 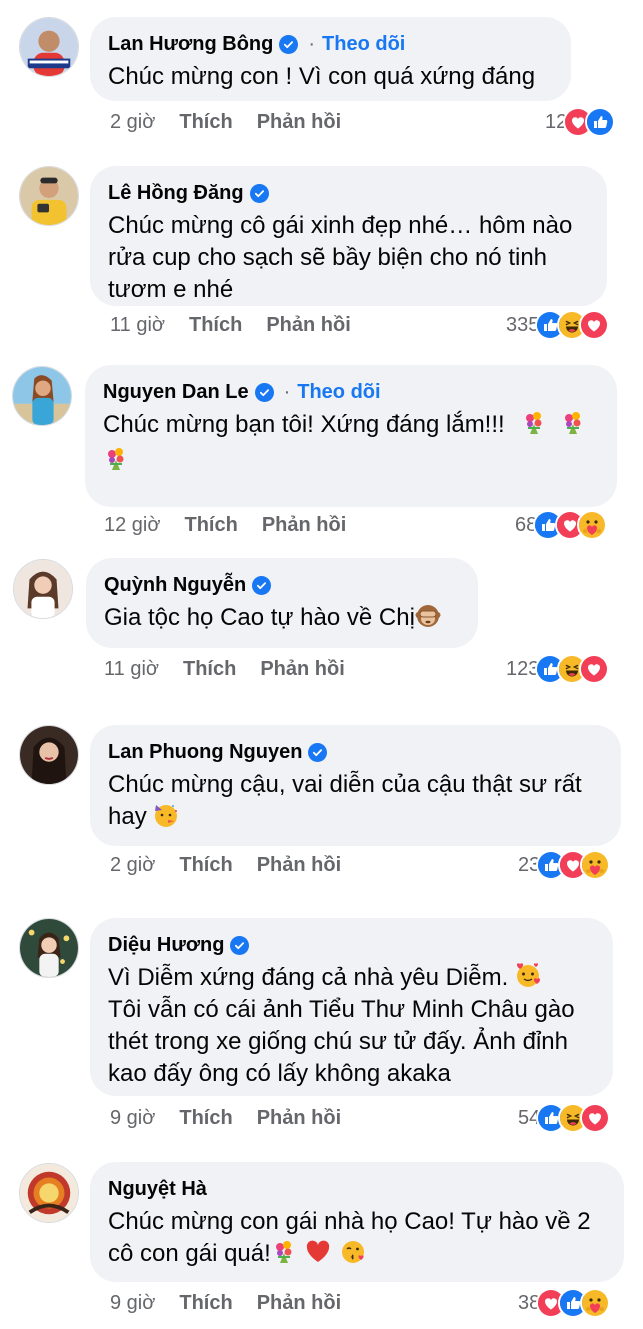 What do you see at coordinates (564, 865) in the screenshot?
I see `reaction-summary: 23` at bounding box center [564, 865].